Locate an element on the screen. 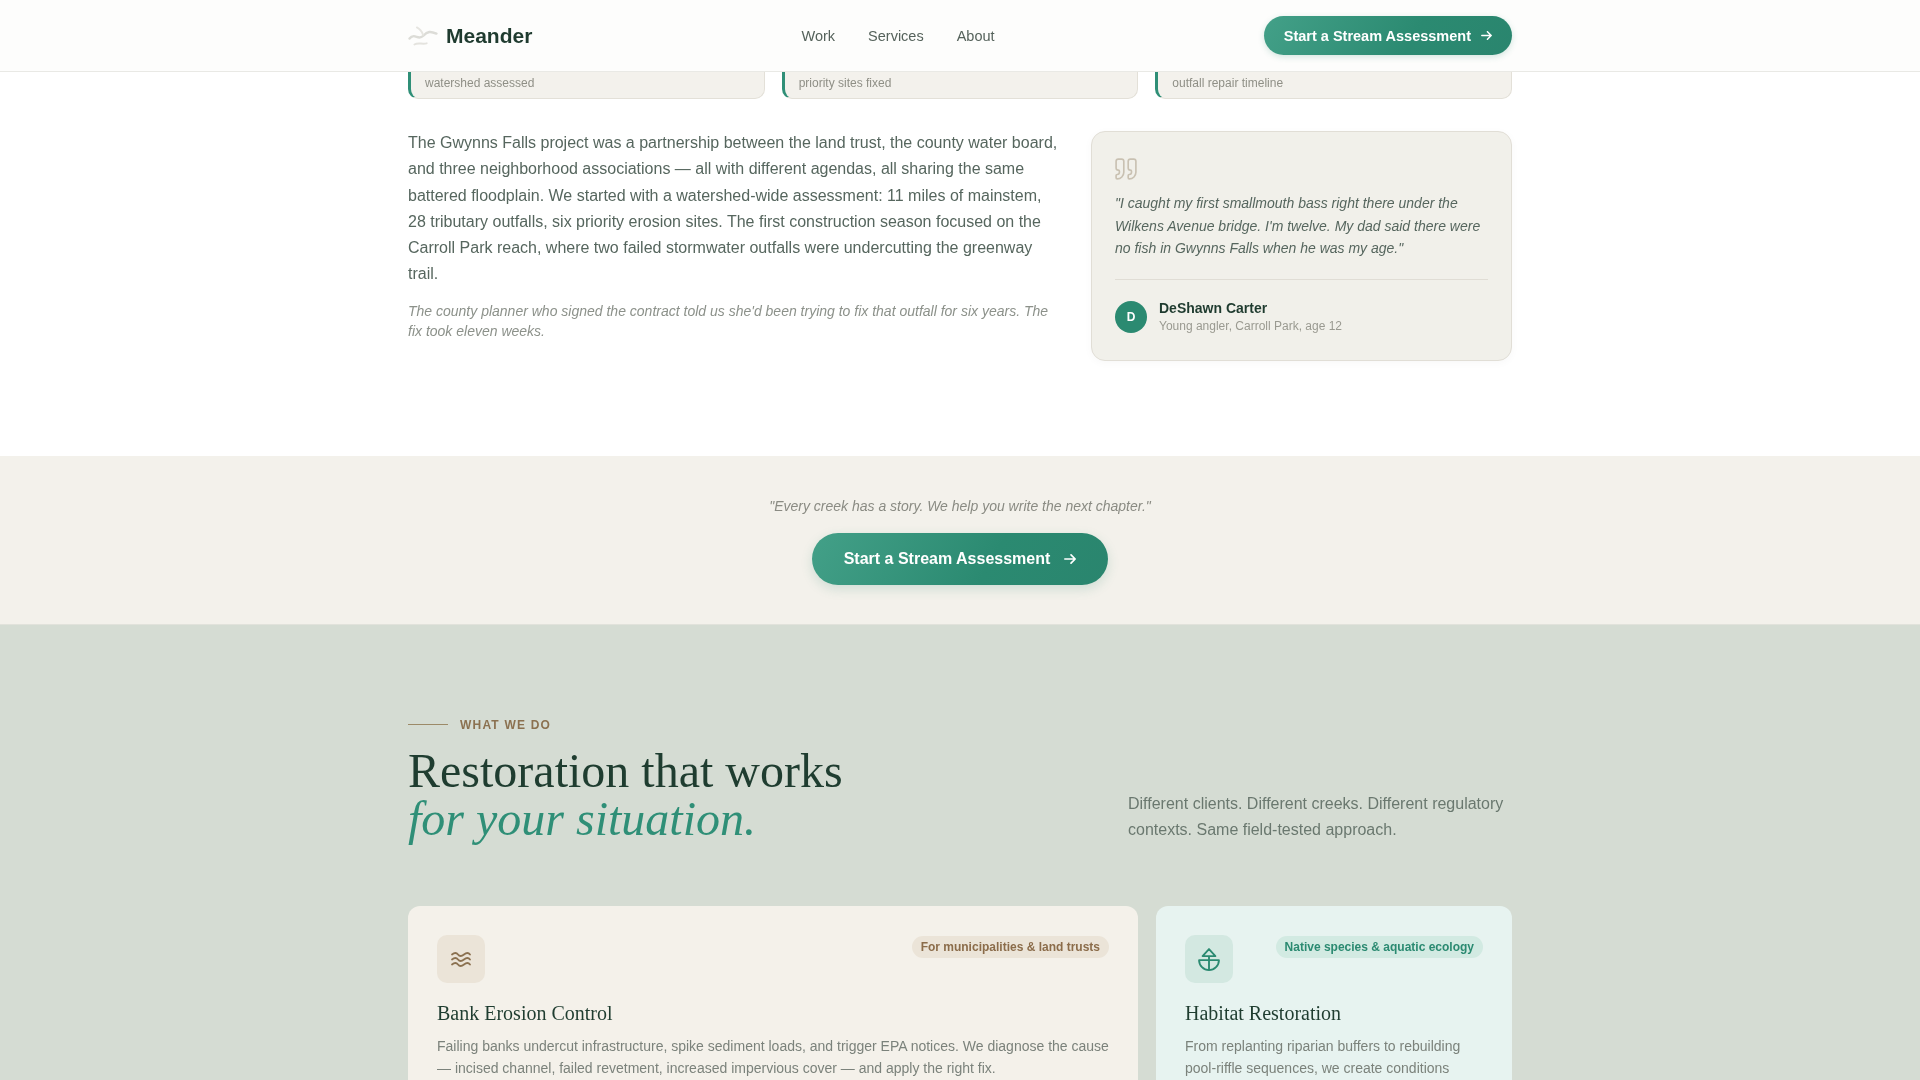 This screenshot has height=1080, width=1920. nav-link: Services is located at coordinates (896, 35).